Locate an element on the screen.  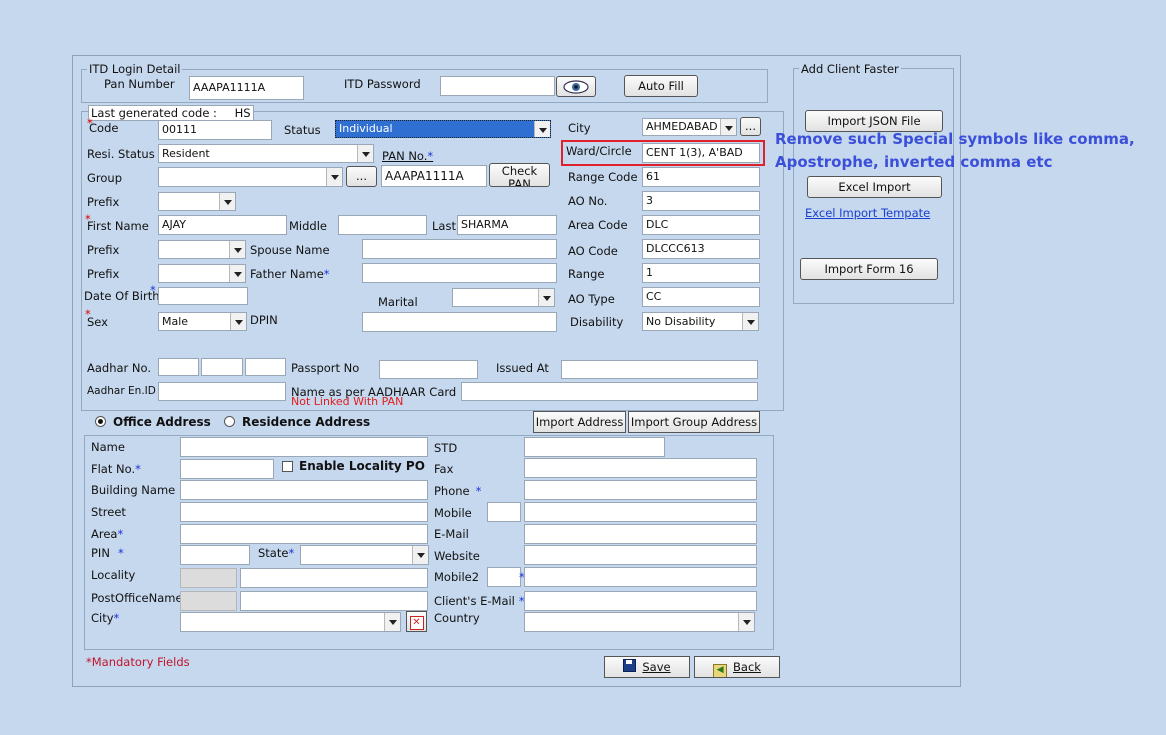
status-value: Individual is located at coordinates (366, 128).